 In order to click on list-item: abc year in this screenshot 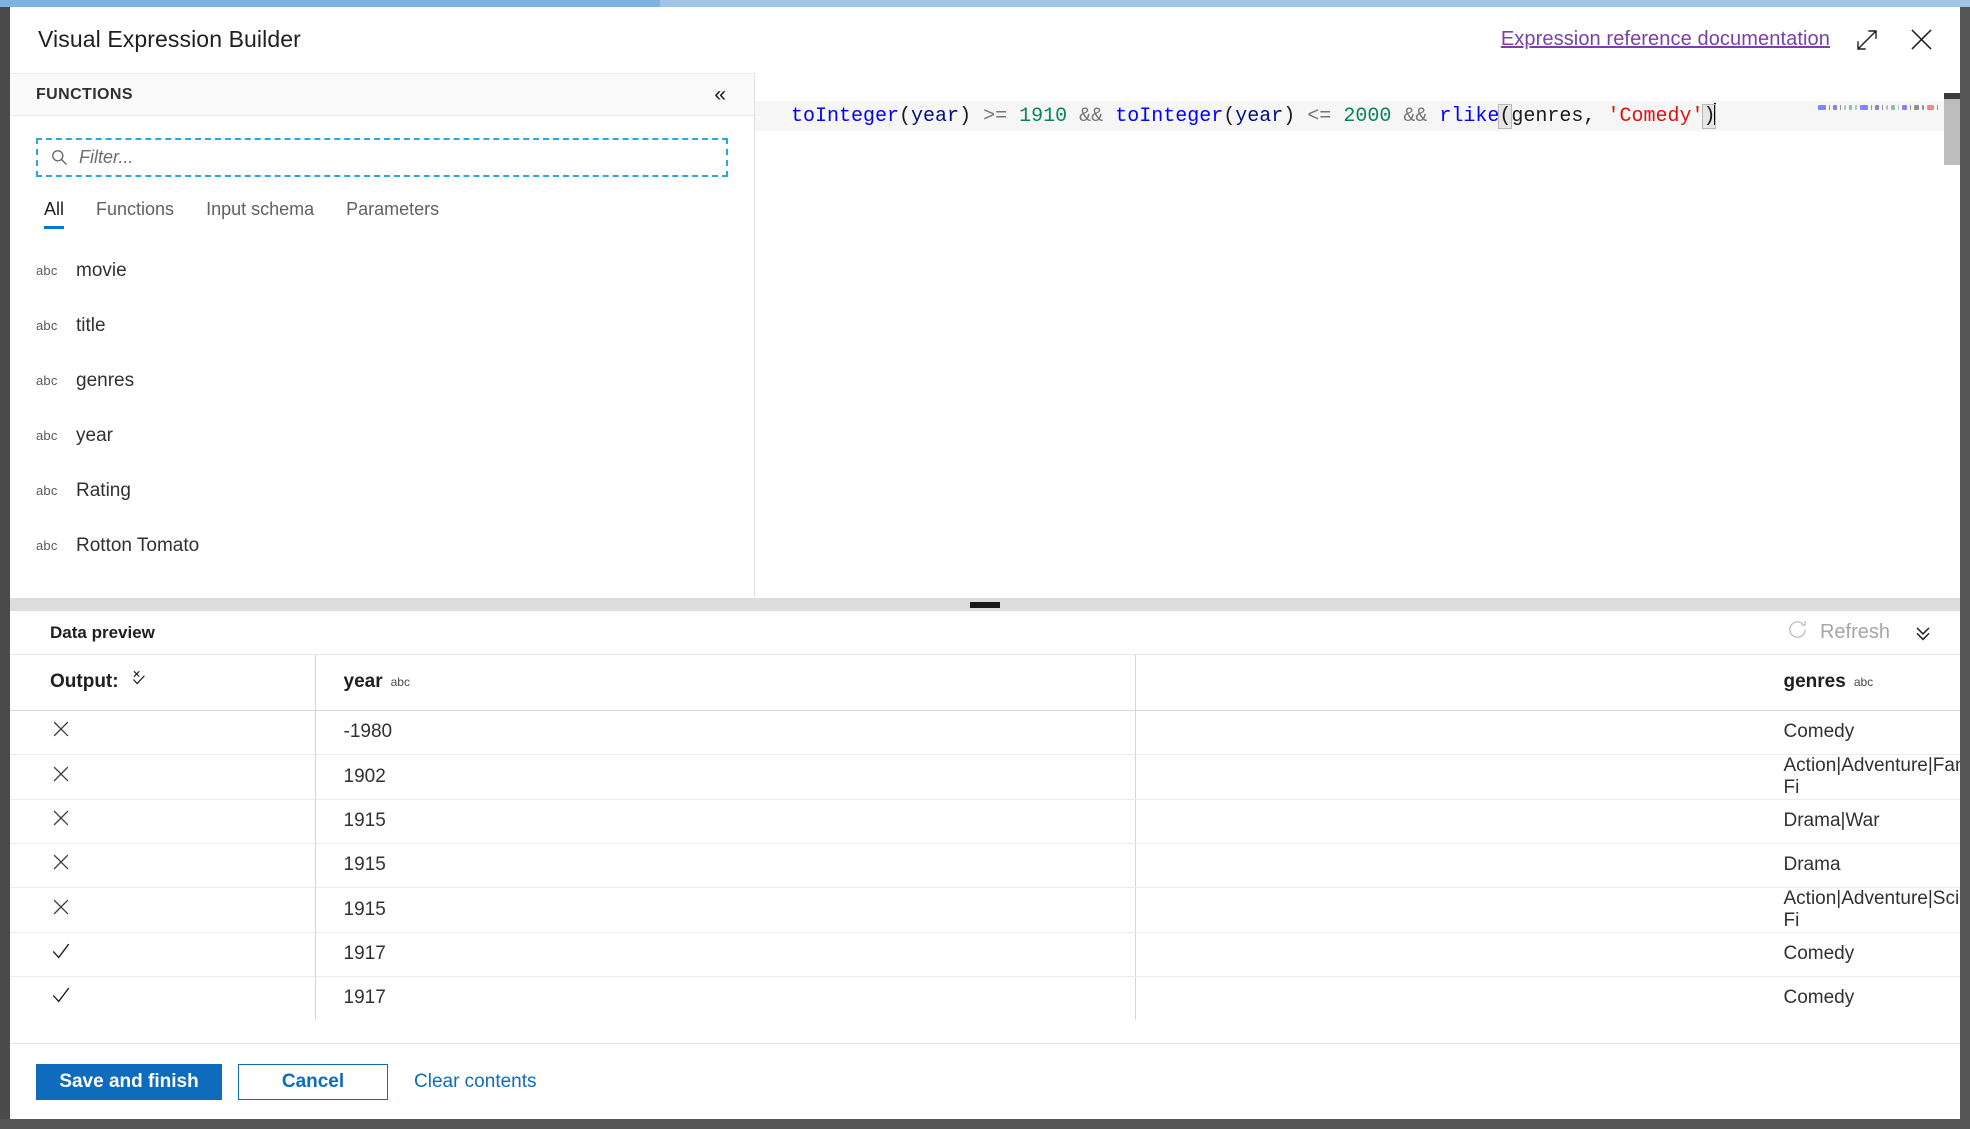, I will do `click(382, 435)`.